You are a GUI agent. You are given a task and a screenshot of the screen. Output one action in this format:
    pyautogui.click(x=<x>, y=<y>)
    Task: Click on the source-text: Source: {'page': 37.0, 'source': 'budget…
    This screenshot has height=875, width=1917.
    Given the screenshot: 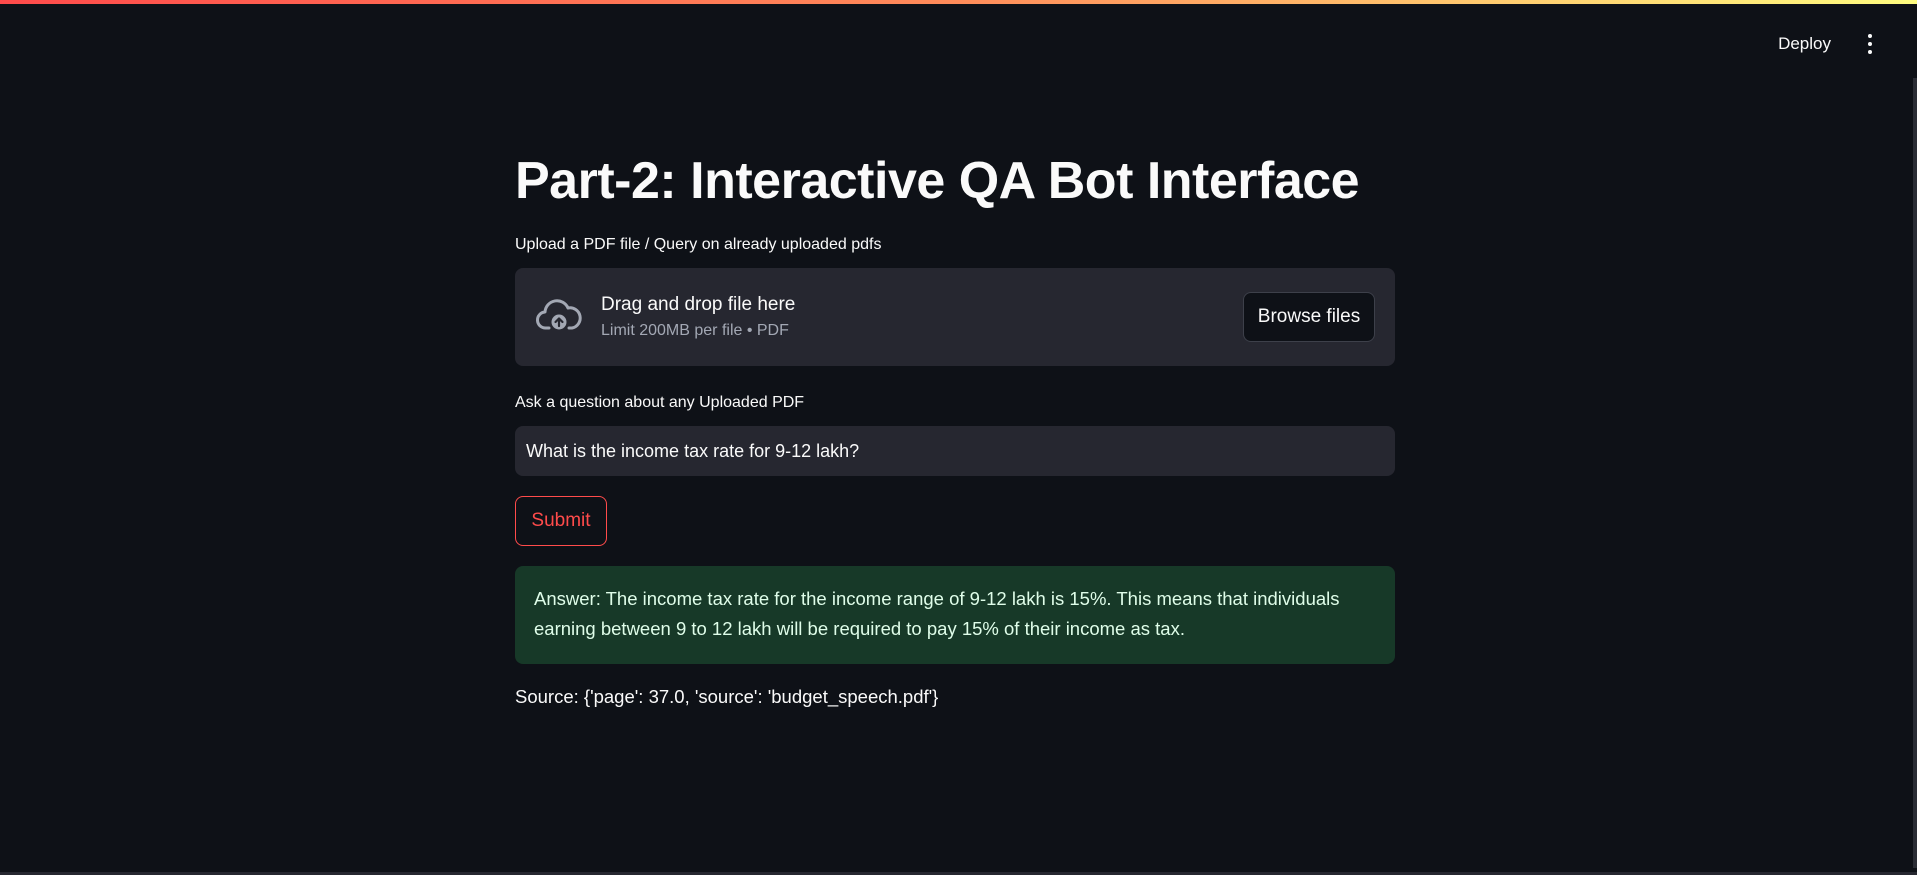 What is the action you would take?
    pyautogui.click(x=727, y=696)
    